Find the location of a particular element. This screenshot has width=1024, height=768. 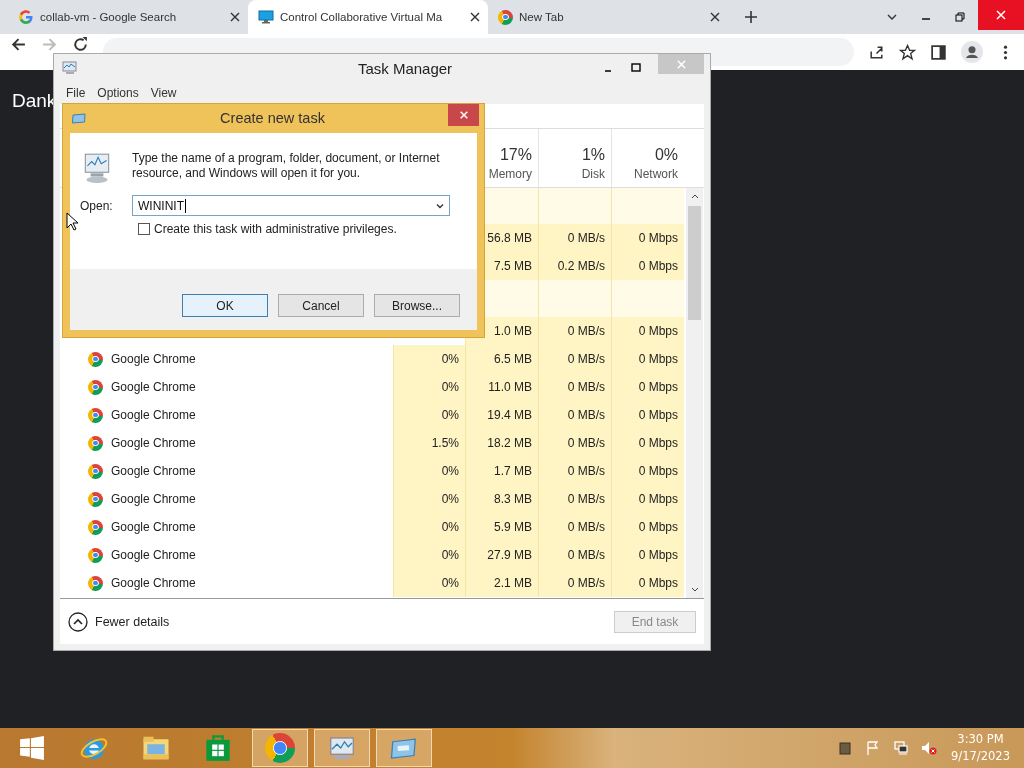

restore-icon is located at coordinates (960, 17).